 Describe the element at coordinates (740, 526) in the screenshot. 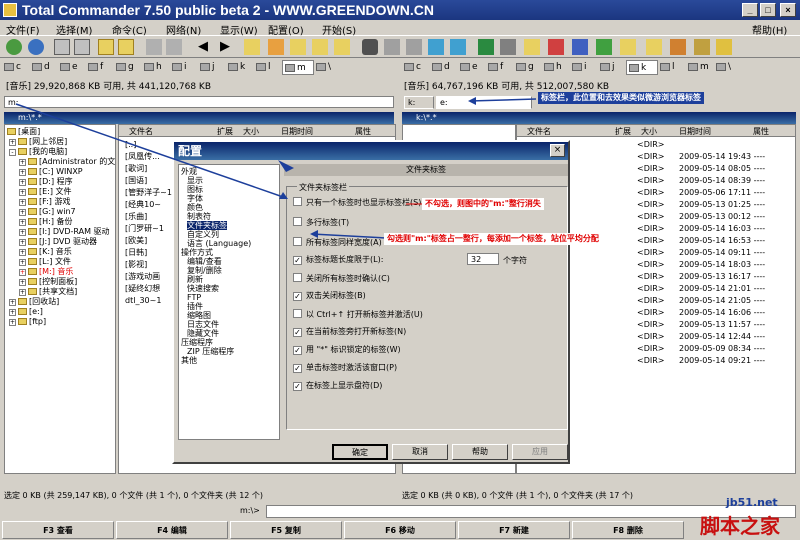

I see `watermark-brand: 脚本之家` at that location.